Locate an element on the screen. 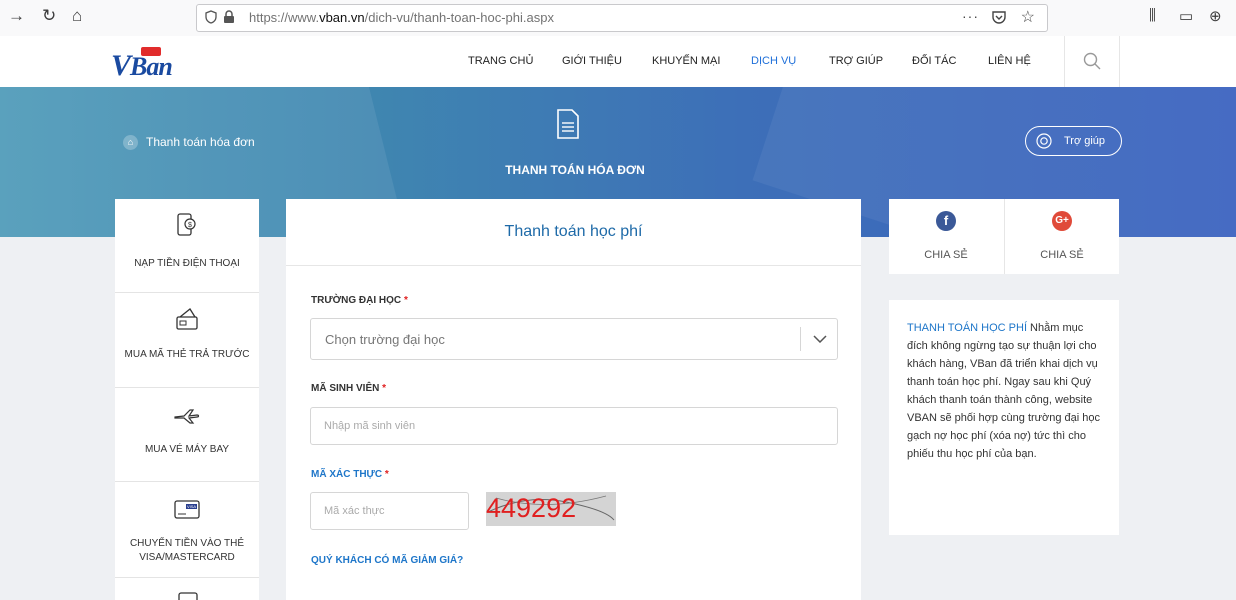  help-button: Trợ giúp is located at coordinates (1073, 141).